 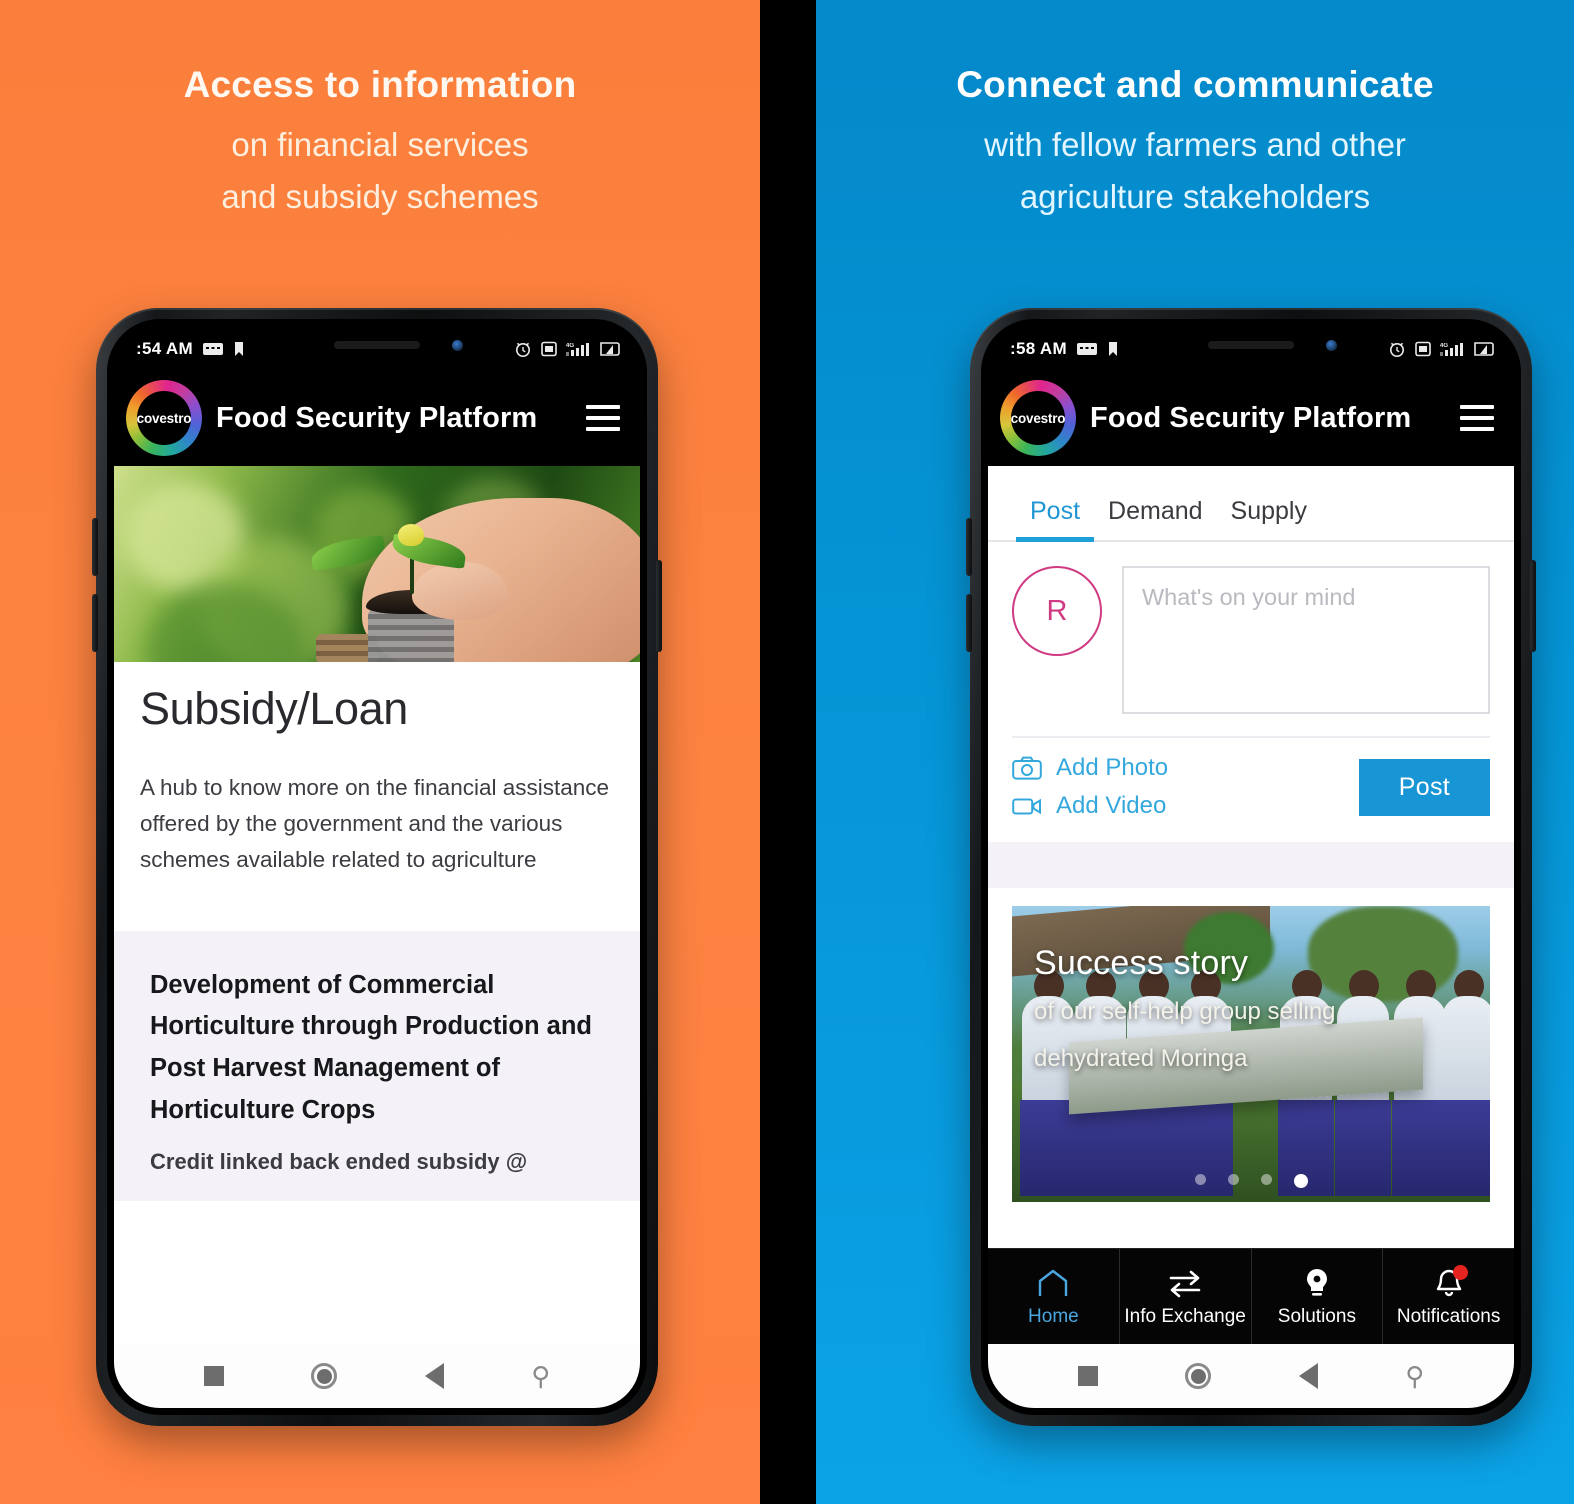 What do you see at coordinates (1054, 1296) in the screenshot?
I see `bottom-nav-home: Home` at bounding box center [1054, 1296].